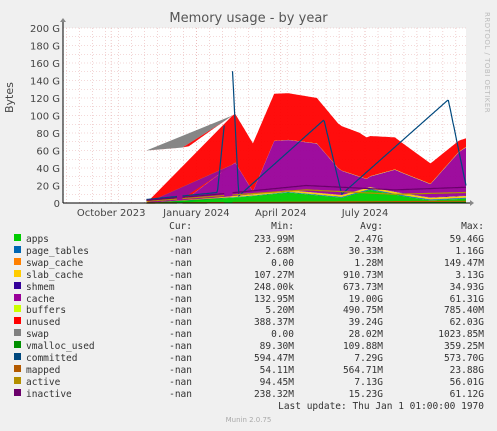 The width and height of the screenshot is (497, 431). Describe the element at coordinates (463, 263) in the screenshot. I see `legend-max: 149.47M` at that location.